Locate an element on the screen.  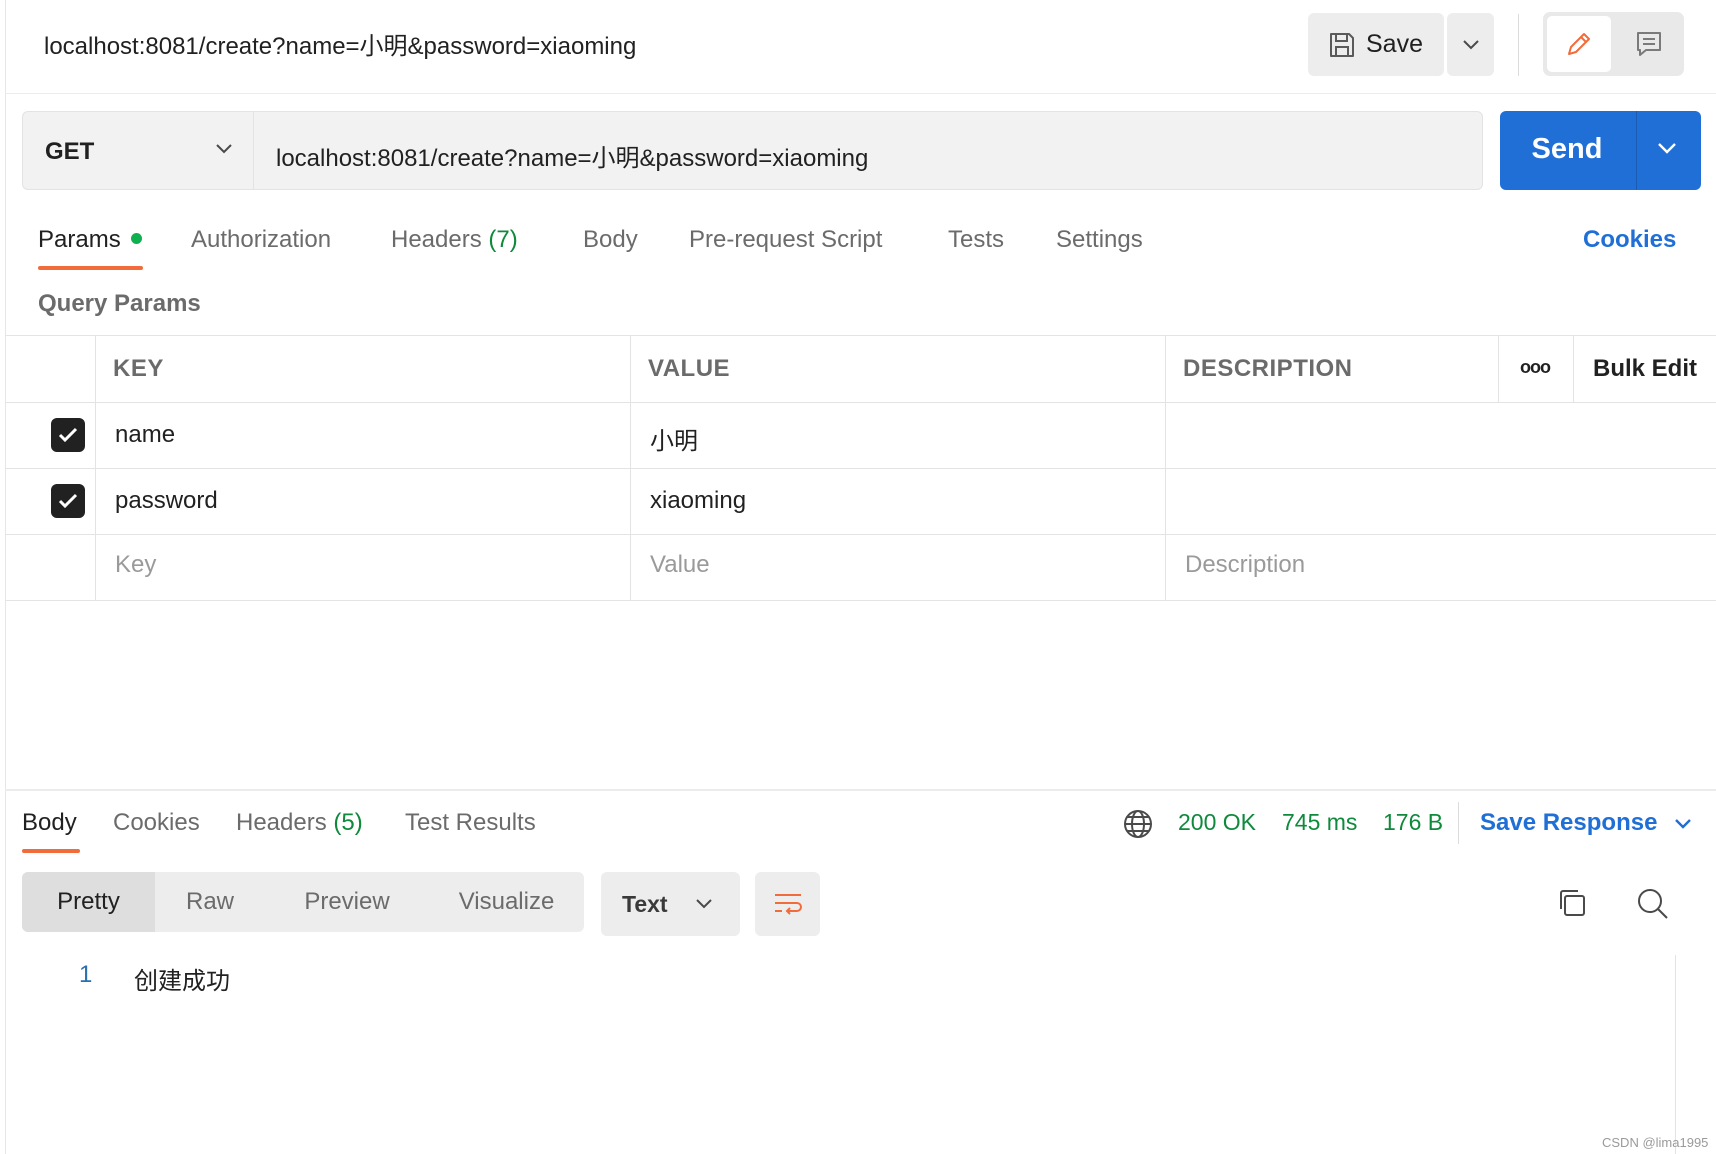
save-button: Save is located at coordinates (1376, 44).